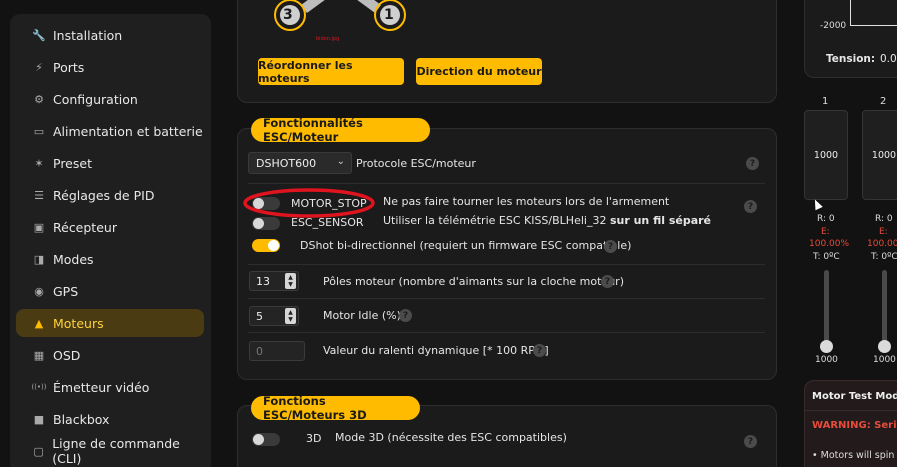 This screenshot has width=897, height=467. What do you see at coordinates (851, 59) in the screenshot?
I see `tension-label: Tension:` at bounding box center [851, 59].